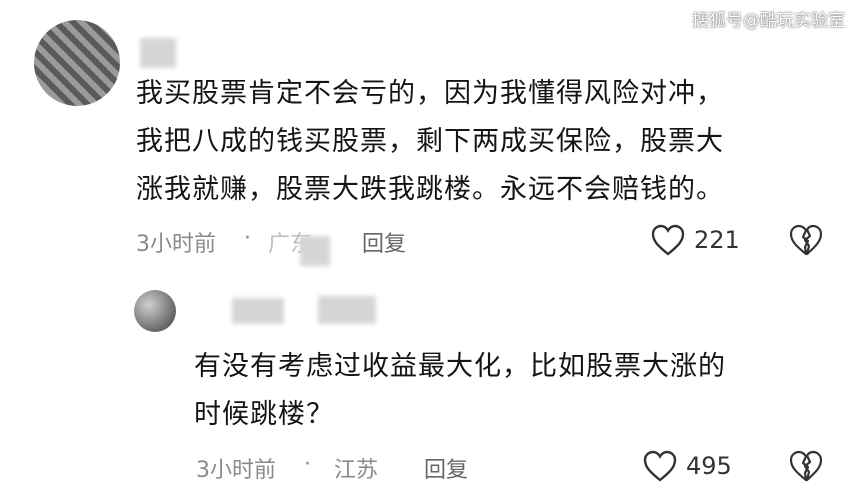 The height and width of the screenshot is (487, 863). I want to click on like-count: 495, so click(709, 466).